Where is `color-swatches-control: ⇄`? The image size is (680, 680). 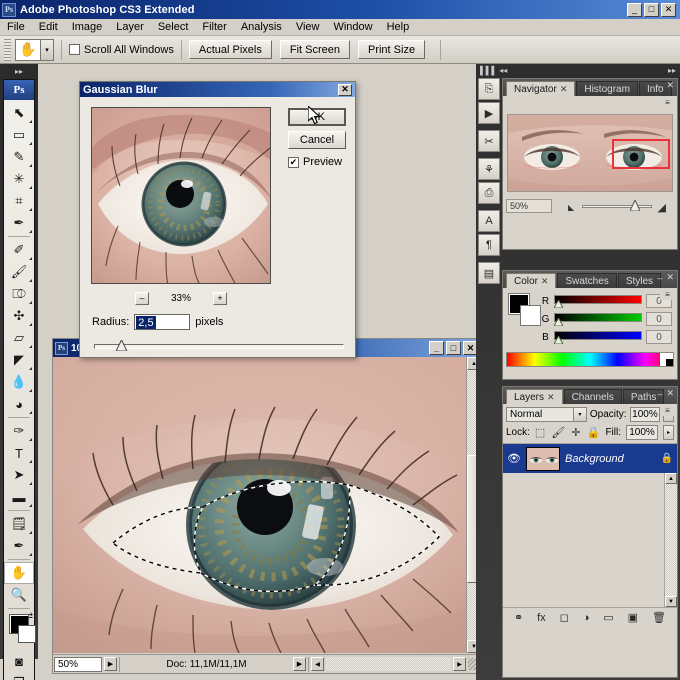
color-swatches-control: ⇄ is located at coordinates (20, 630).